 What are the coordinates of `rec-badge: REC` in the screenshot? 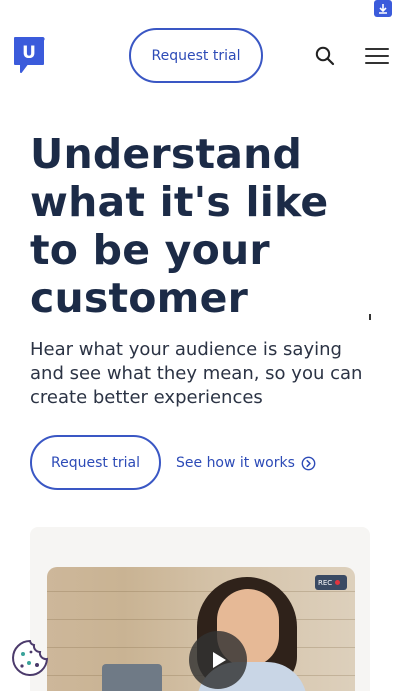 It's located at (331, 582).